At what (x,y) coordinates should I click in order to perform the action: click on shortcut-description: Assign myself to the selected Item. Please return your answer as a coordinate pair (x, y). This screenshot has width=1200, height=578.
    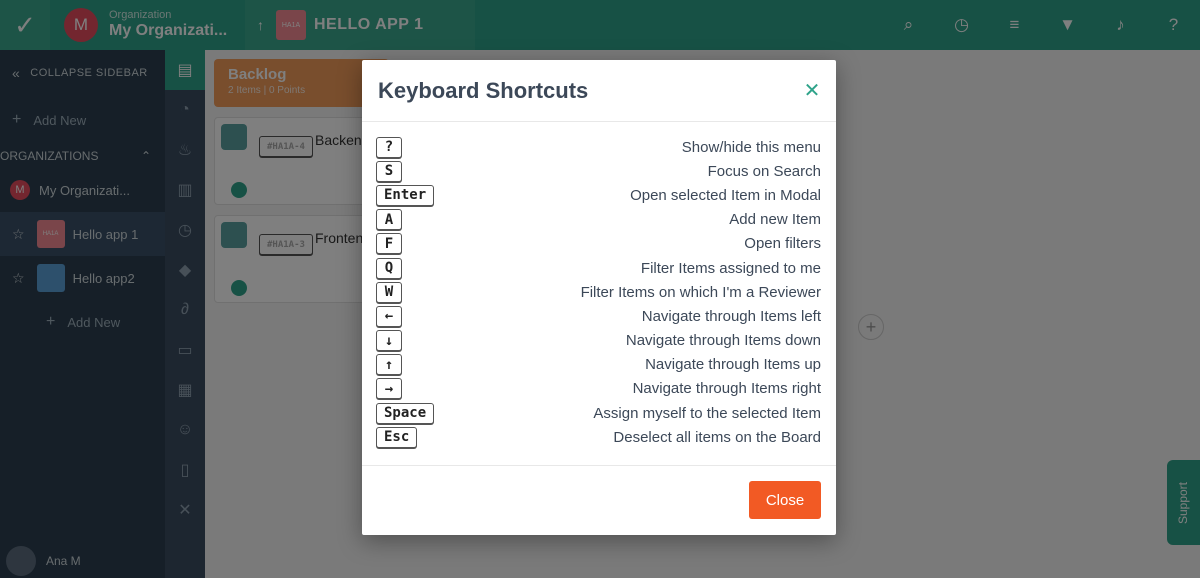
    Looking at the image, I should click on (707, 413).